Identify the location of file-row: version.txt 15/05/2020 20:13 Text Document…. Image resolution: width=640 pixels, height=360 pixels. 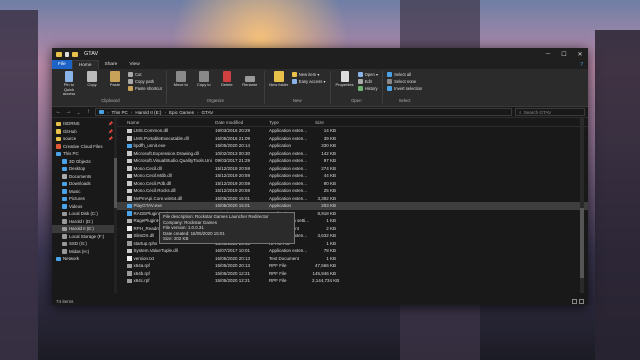
(351, 259).